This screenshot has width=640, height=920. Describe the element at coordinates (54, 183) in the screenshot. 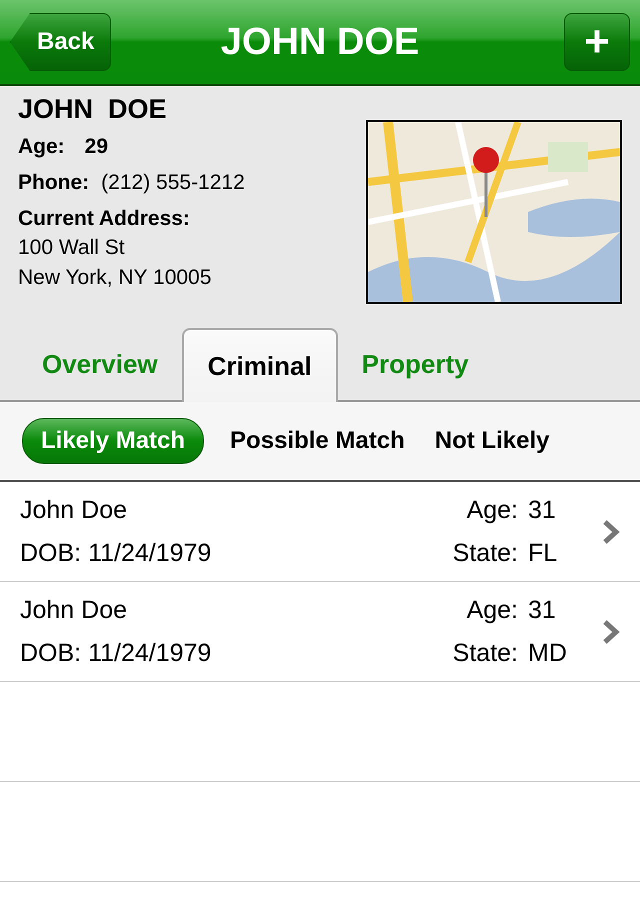

I see `phone-label: Phone:` at that location.